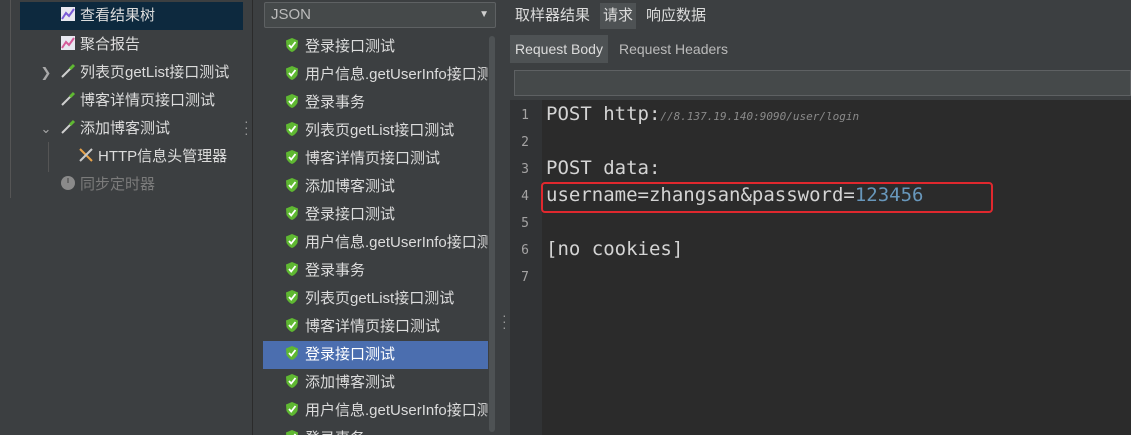 Image resolution: width=1131 pixels, height=435 pixels. What do you see at coordinates (676, 16) in the screenshot?
I see `tab-response-data: 响应数据` at bounding box center [676, 16].